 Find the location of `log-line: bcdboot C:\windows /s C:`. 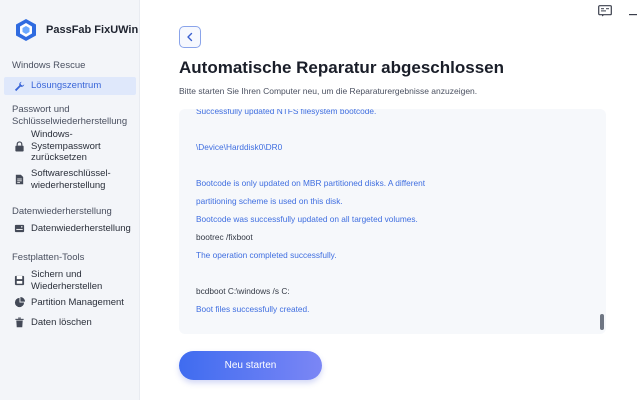

log-line: bcdboot C:\windows /s C: is located at coordinates (243, 291).